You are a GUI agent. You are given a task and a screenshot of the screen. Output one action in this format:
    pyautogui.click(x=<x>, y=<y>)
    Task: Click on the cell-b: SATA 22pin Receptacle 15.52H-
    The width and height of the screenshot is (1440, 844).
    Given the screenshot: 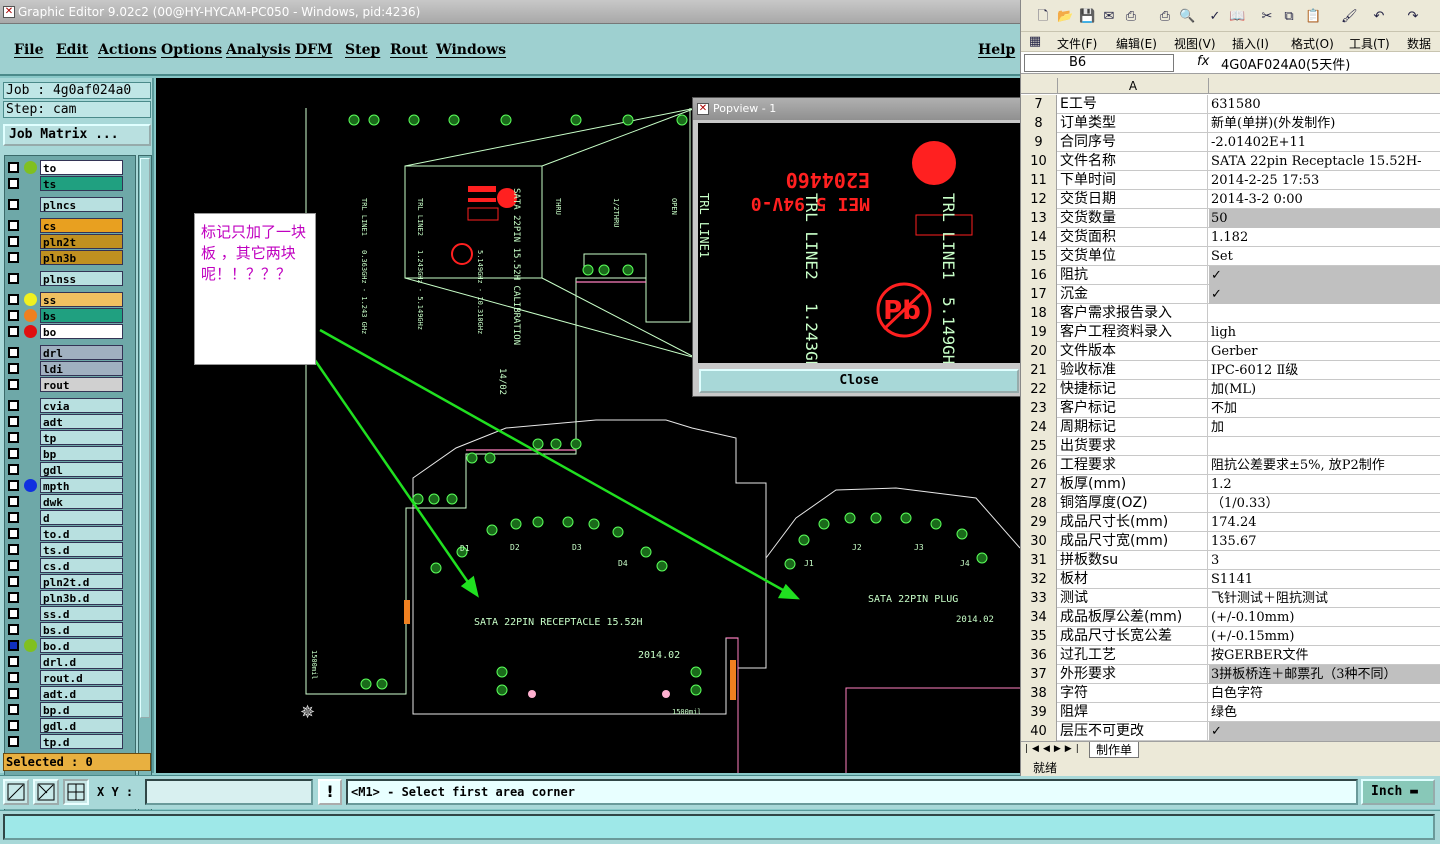 What is the action you would take?
    pyautogui.click(x=1324, y=161)
    